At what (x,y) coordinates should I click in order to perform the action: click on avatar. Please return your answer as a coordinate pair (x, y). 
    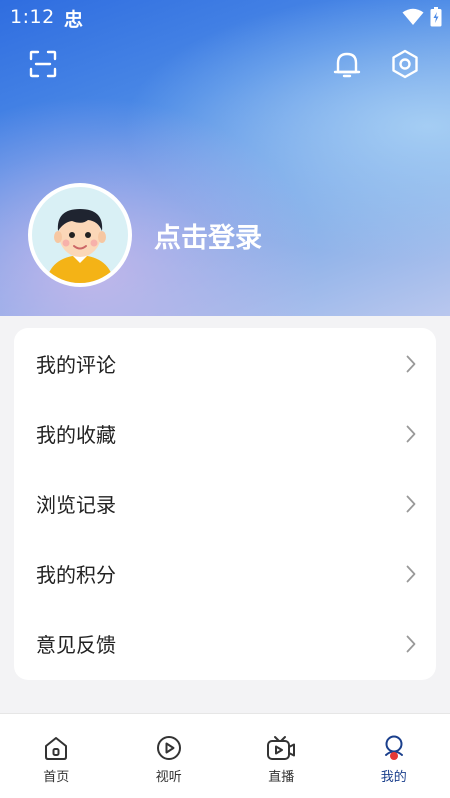
    Looking at the image, I should click on (80, 235).